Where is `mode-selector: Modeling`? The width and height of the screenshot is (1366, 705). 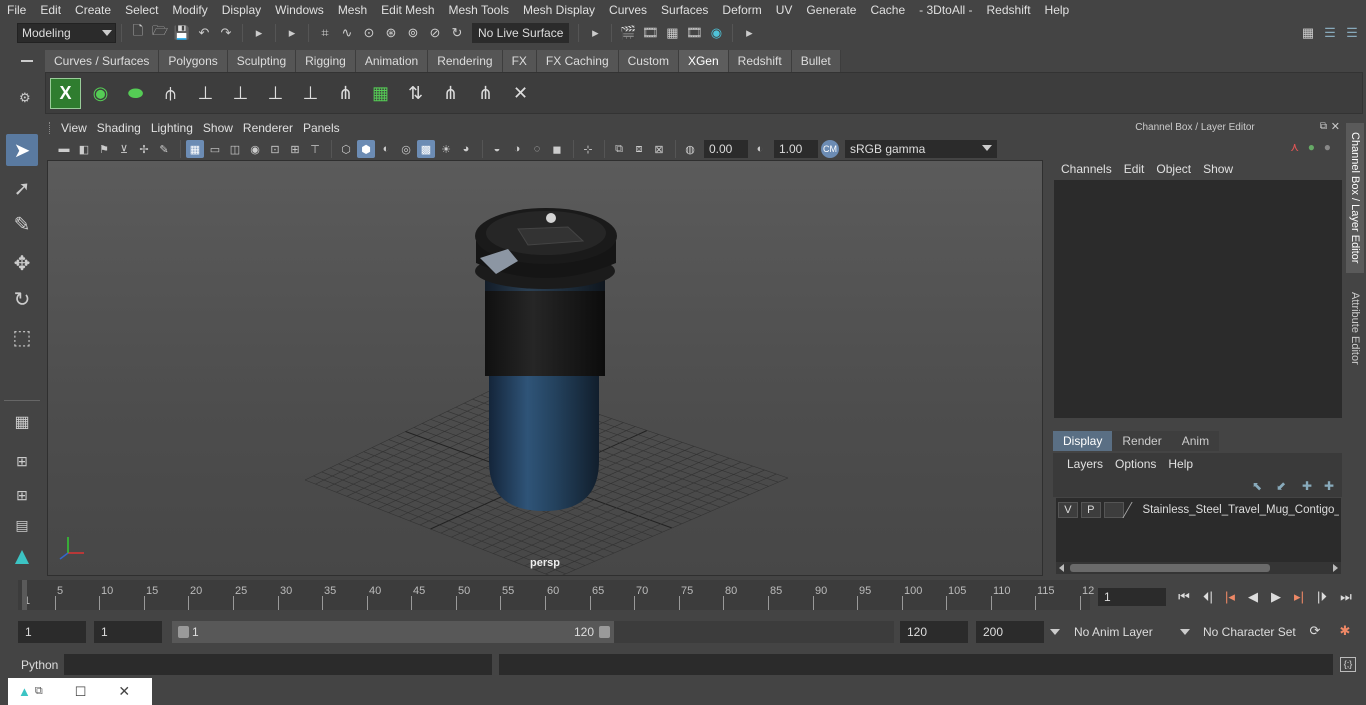 mode-selector: Modeling is located at coordinates (66, 33).